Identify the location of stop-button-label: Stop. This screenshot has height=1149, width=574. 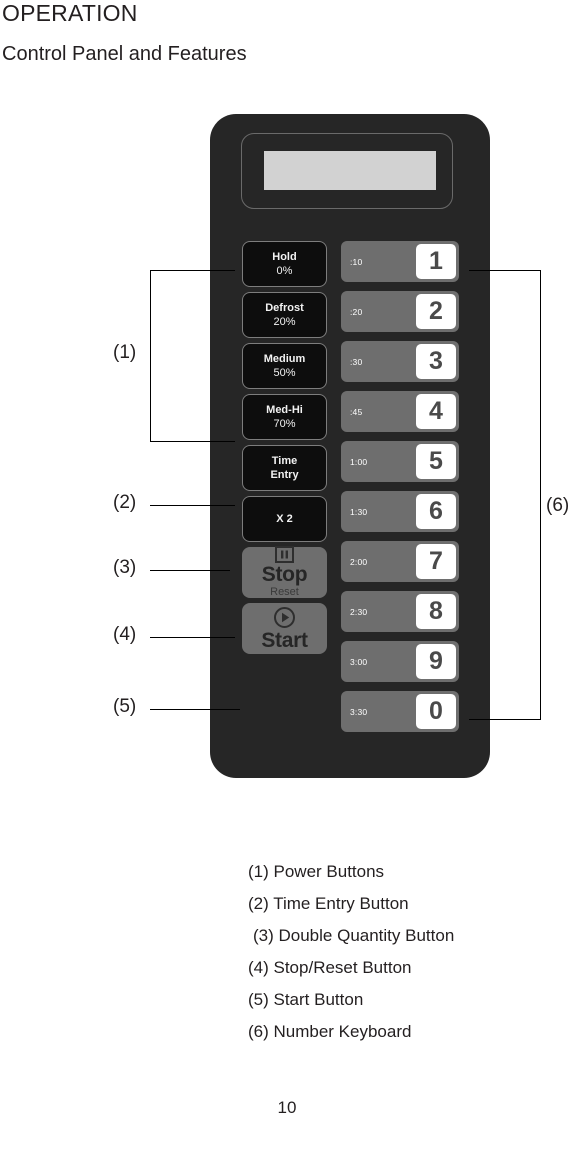
(284, 574).